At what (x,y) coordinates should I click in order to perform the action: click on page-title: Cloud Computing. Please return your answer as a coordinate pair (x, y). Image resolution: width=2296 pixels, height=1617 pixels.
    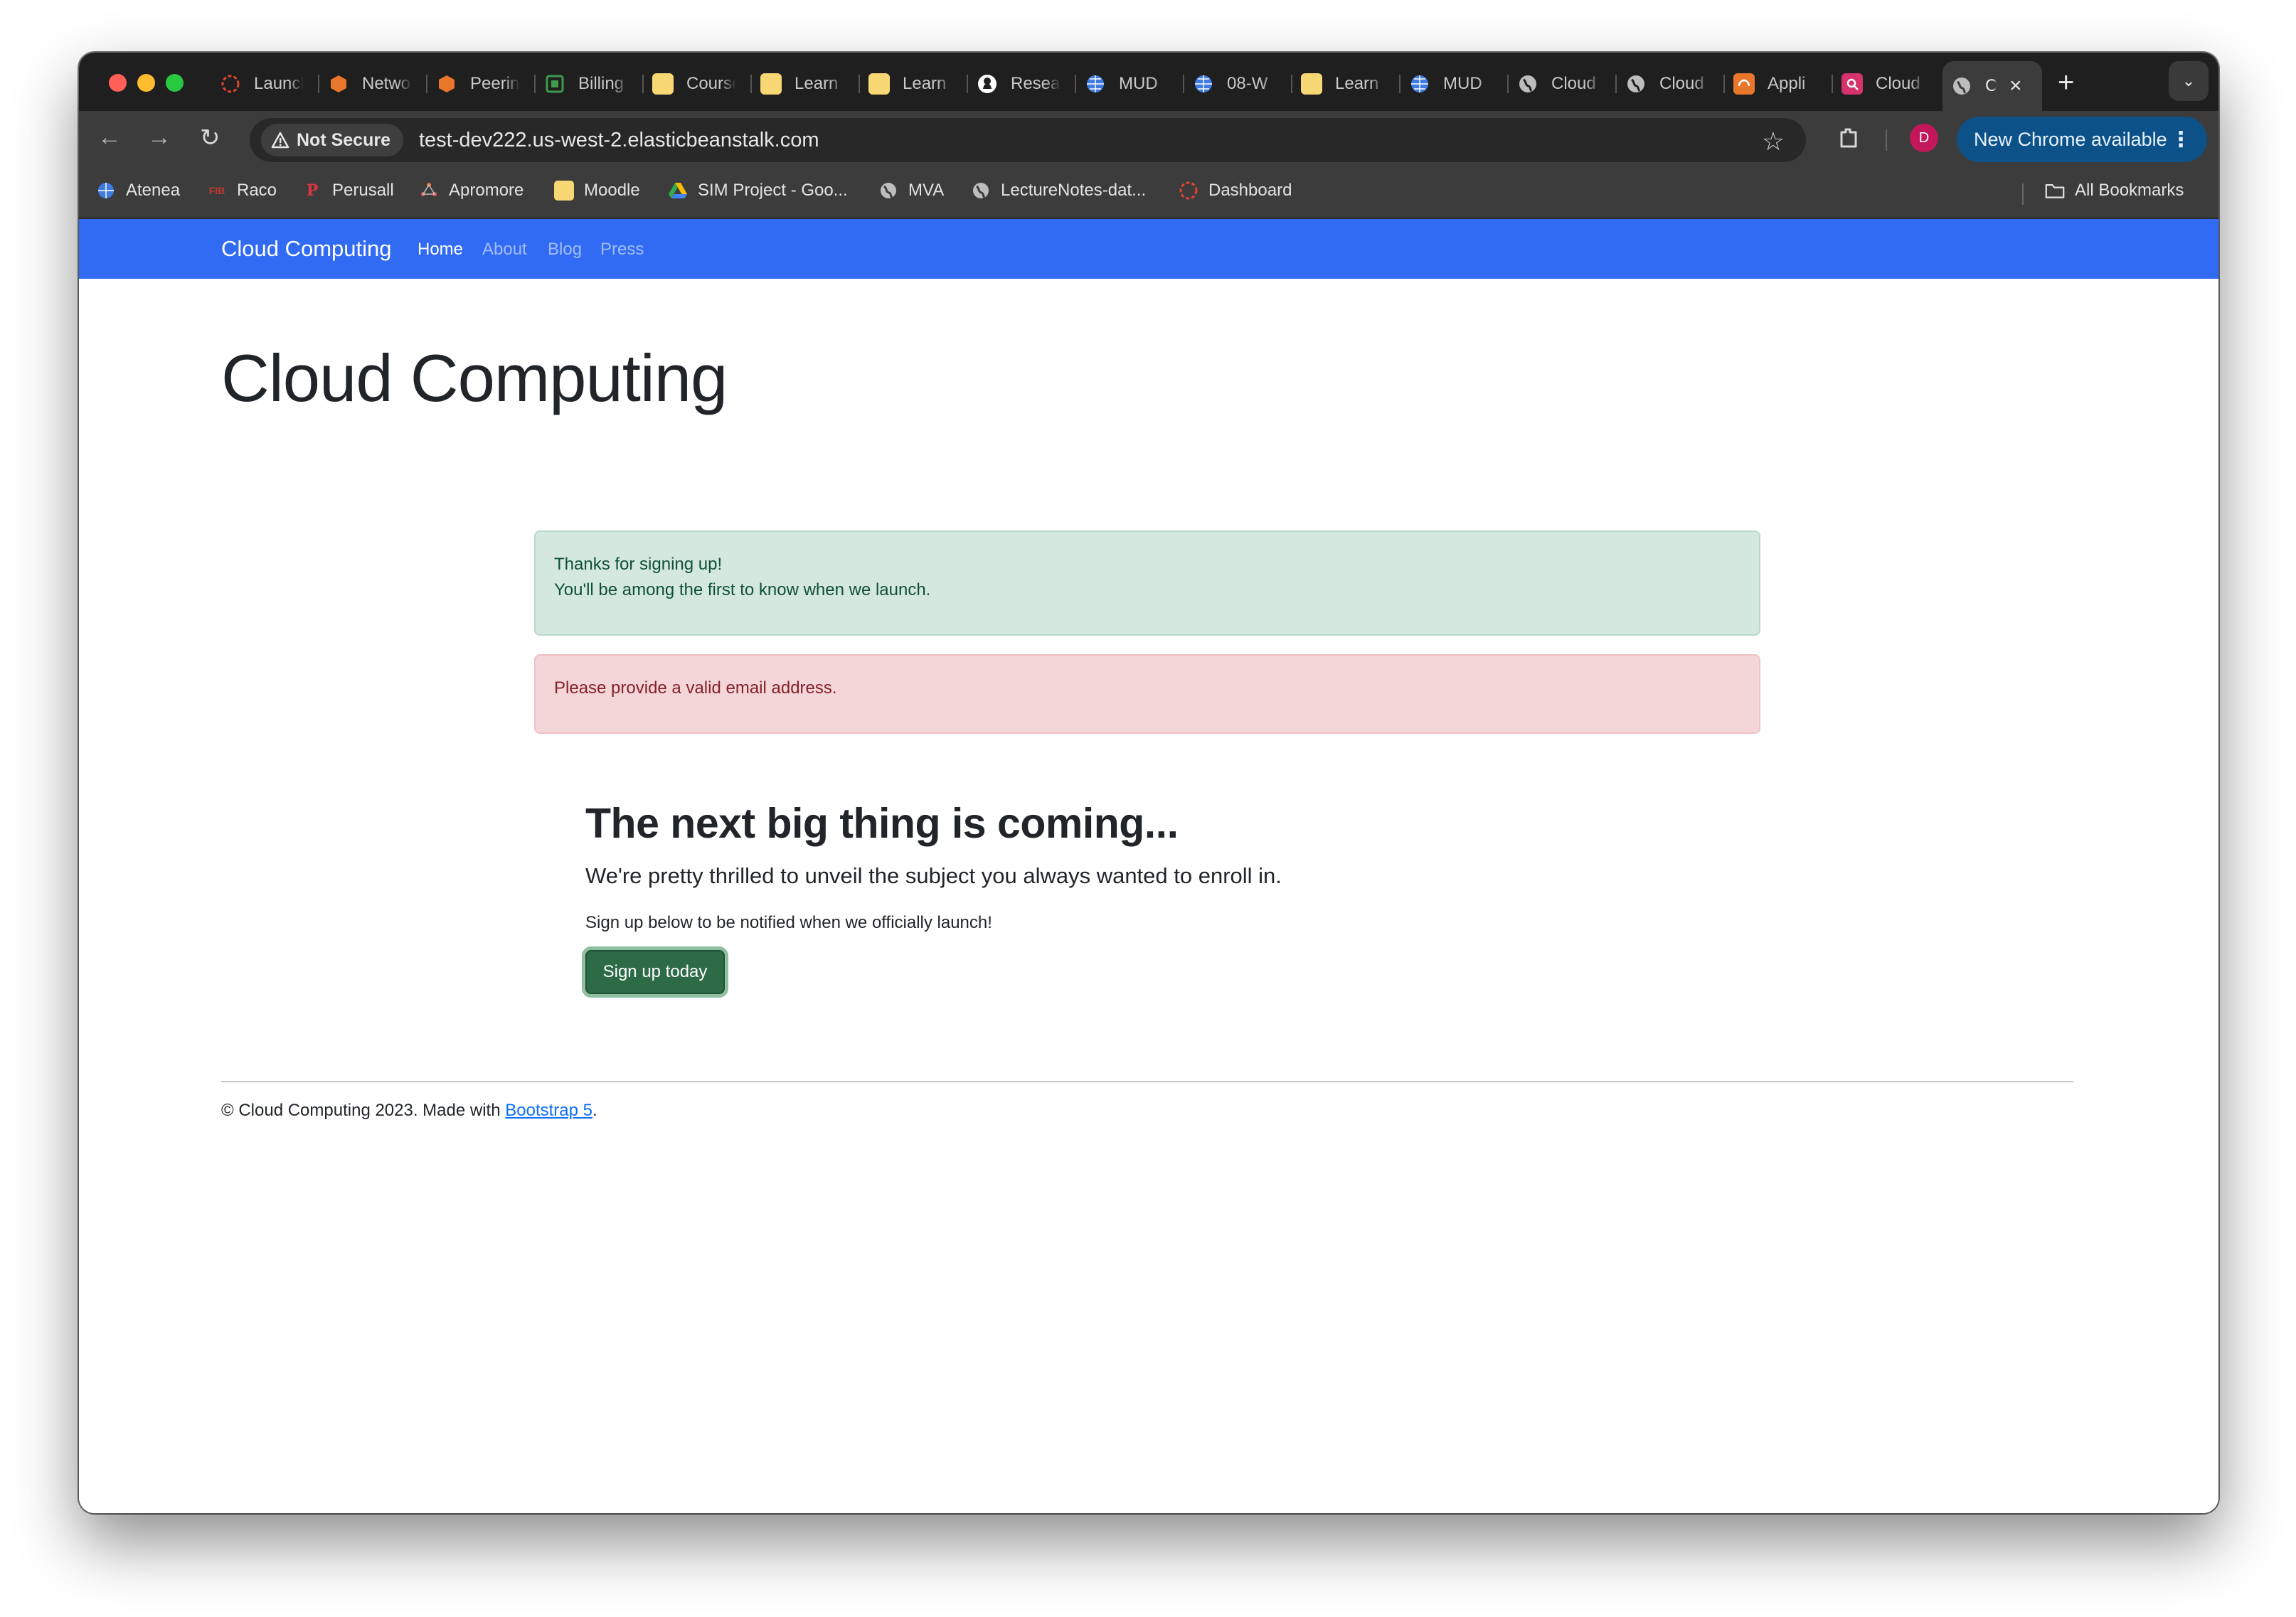
    Looking at the image, I should click on (475, 378).